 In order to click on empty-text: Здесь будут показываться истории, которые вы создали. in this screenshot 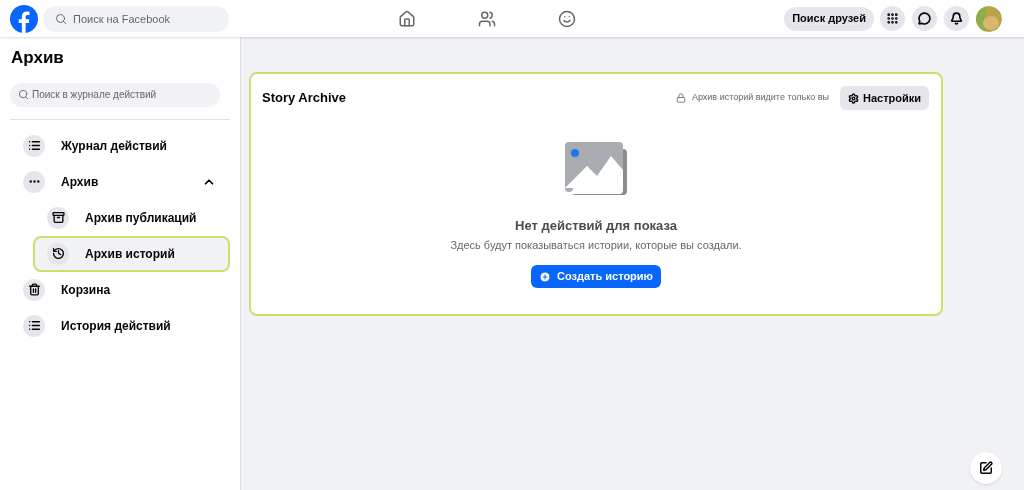, I will do `click(596, 245)`.